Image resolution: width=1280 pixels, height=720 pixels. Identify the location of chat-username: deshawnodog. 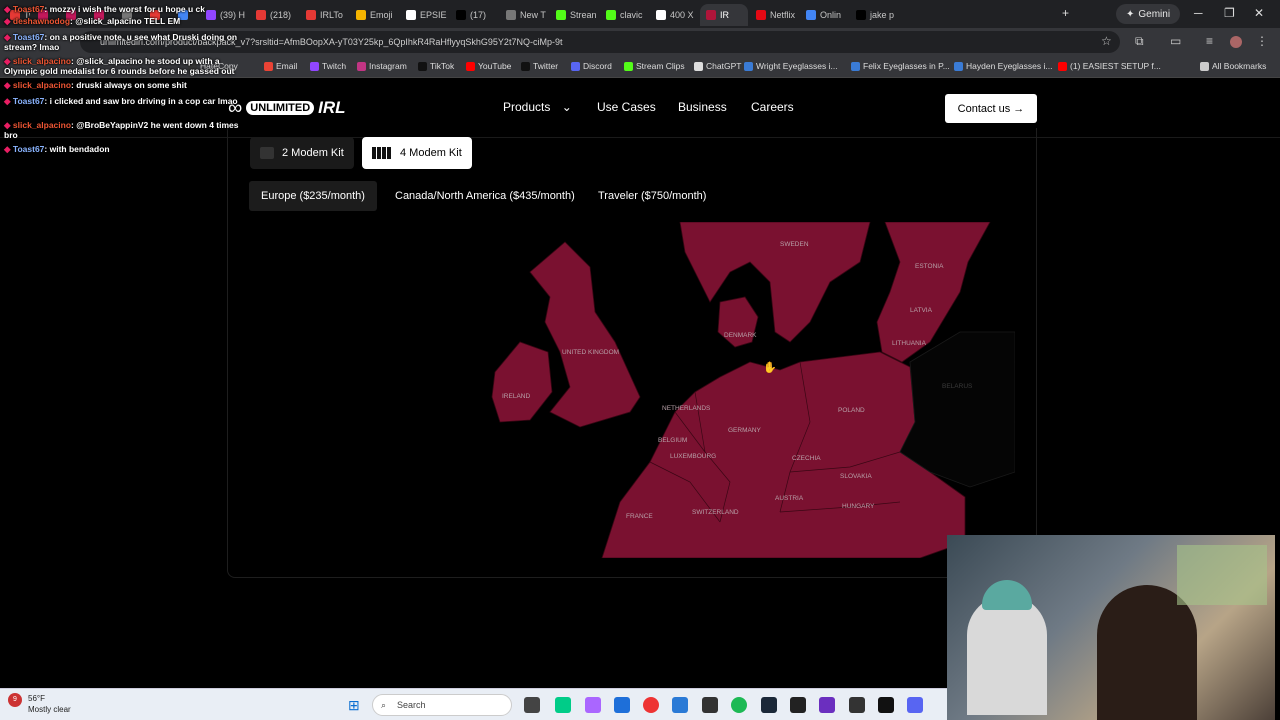
(41, 21).